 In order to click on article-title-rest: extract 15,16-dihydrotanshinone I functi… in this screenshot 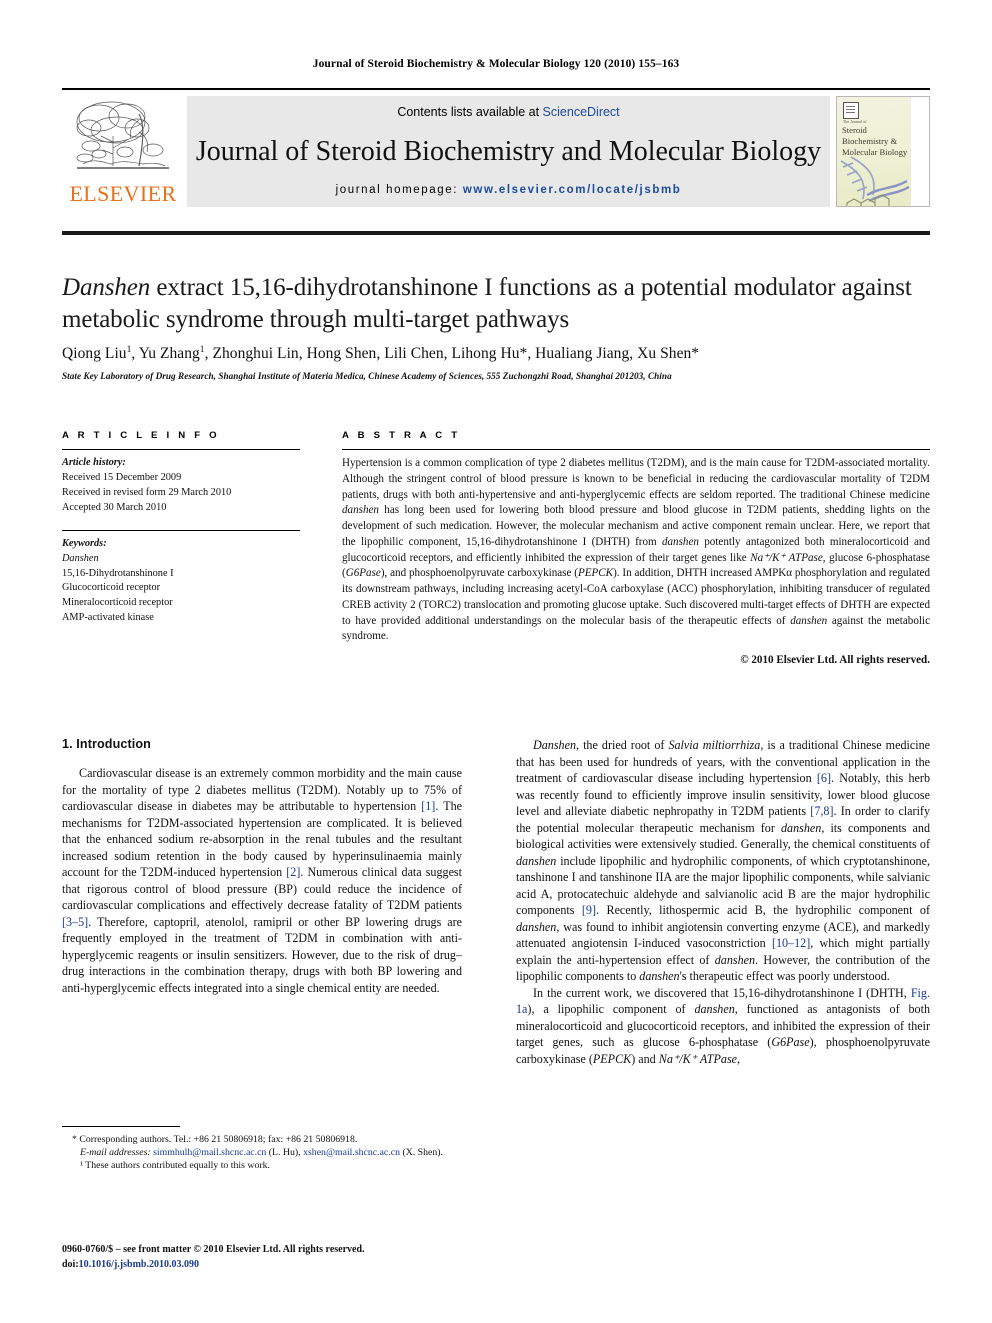, I will do `click(487, 303)`.